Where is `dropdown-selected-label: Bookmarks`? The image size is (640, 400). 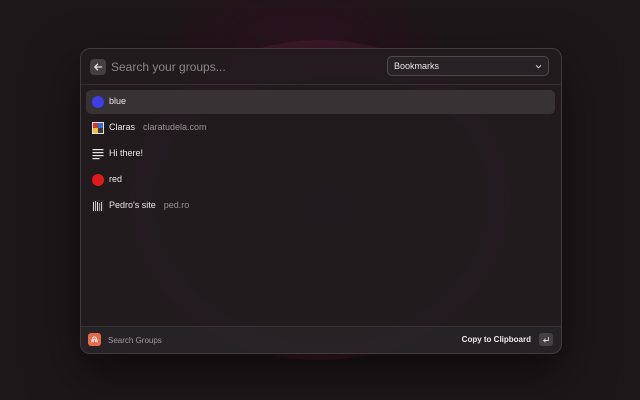
dropdown-selected-label: Bookmarks is located at coordinates (417, 66).